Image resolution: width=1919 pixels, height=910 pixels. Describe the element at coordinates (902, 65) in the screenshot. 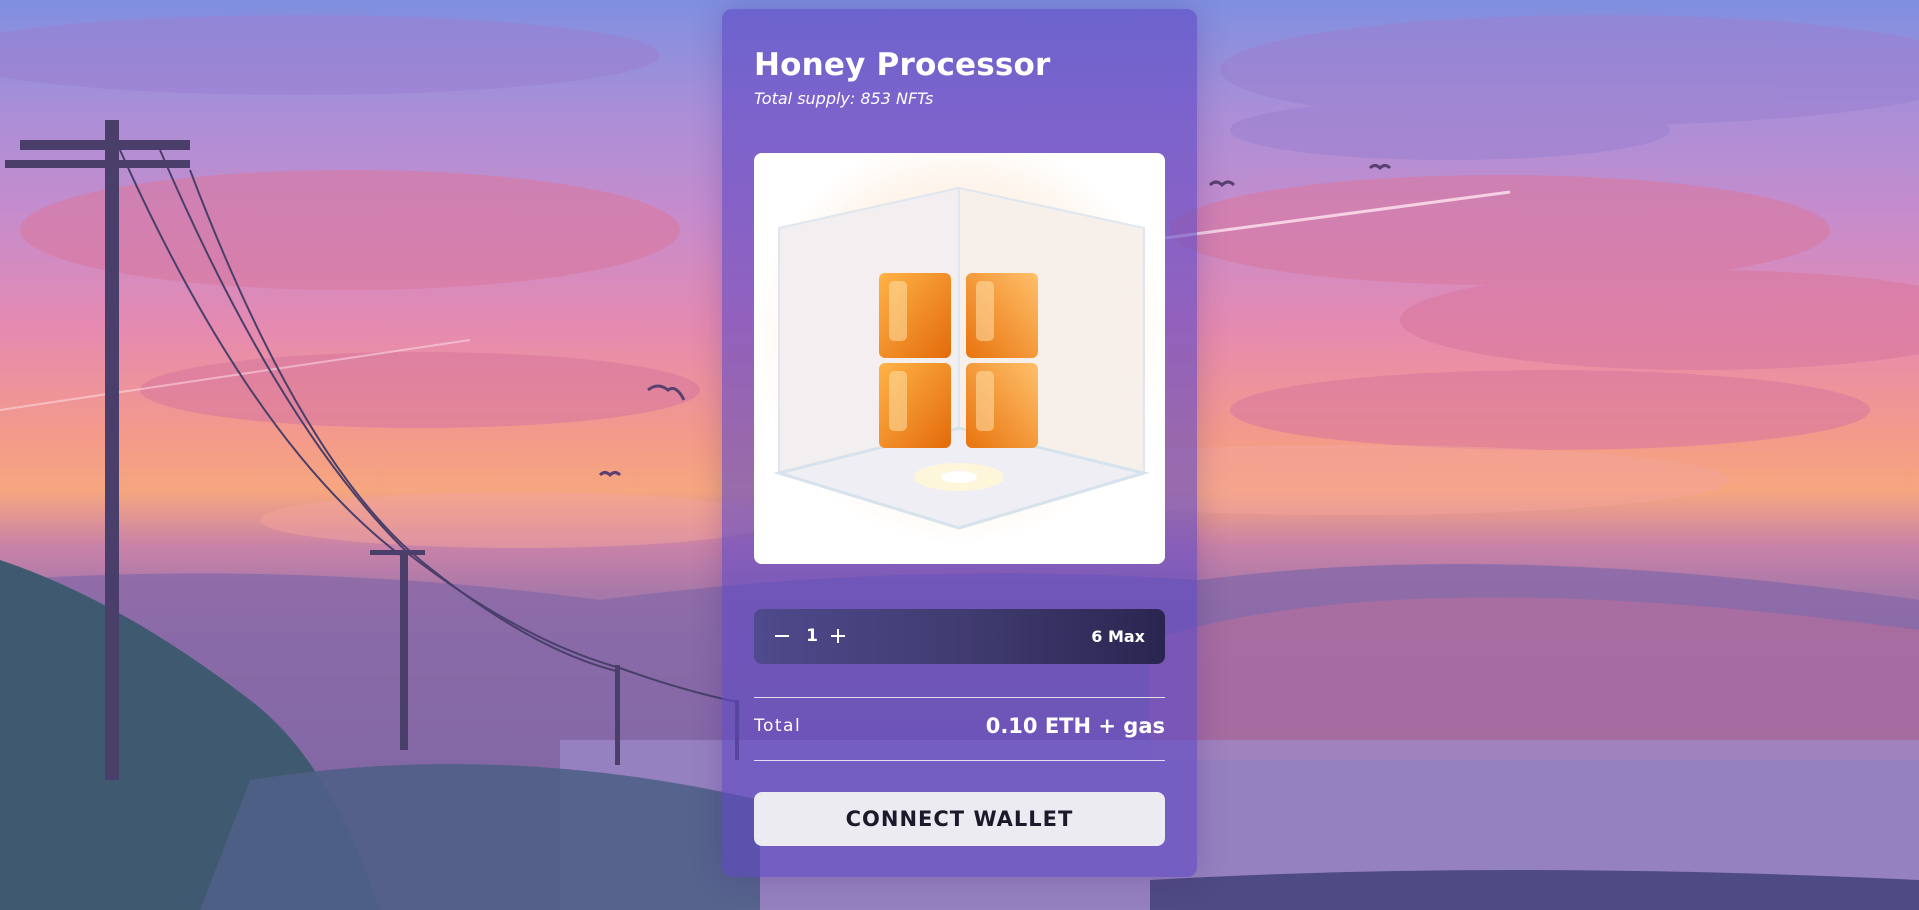

I see `collection-title: Honey Processor` at that location.